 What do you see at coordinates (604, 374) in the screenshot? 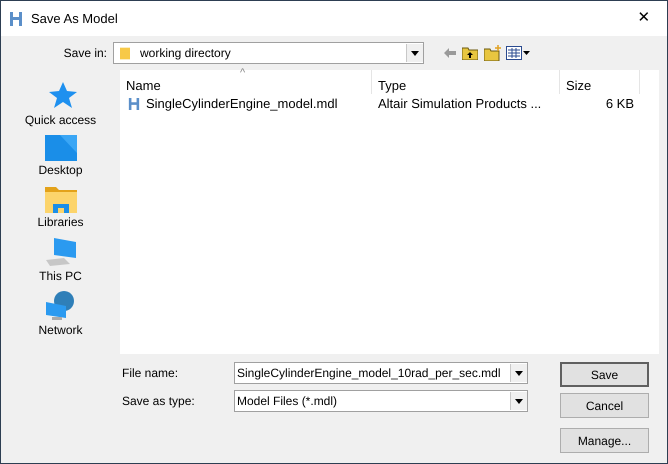
I see `dialog-button: Save` at bounding box center [604, 374].